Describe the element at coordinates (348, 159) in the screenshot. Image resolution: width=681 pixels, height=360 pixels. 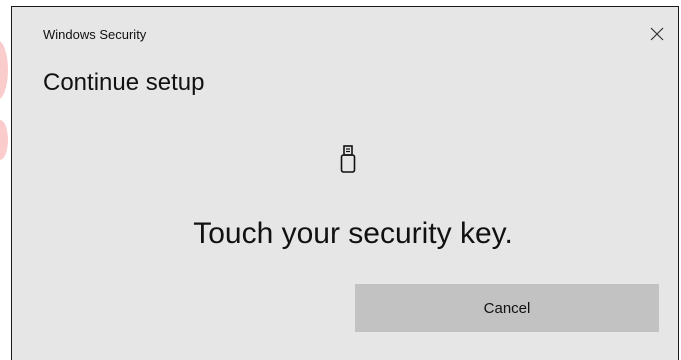
I see `usb-security-key-icon` at that location.